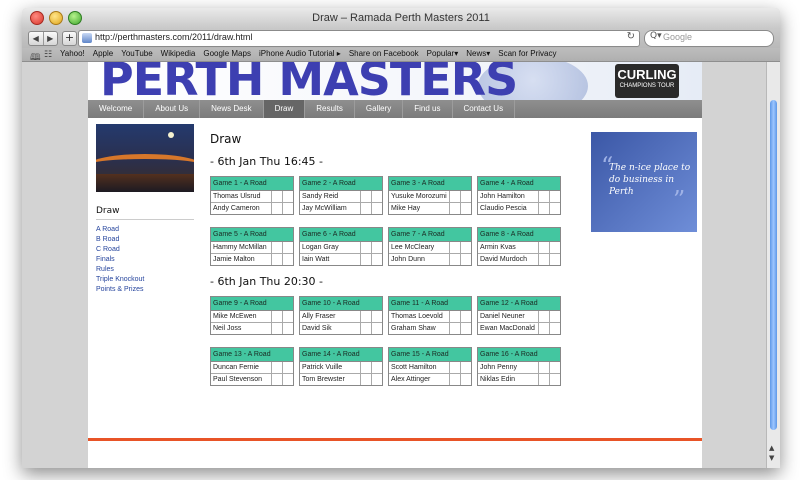 The height and width of the screenshot is (480, 800). What do you see at coordinates (709, 38) in the screenshot?
I see `search-field: Q▾ Google` at bounding box center [709, 38].